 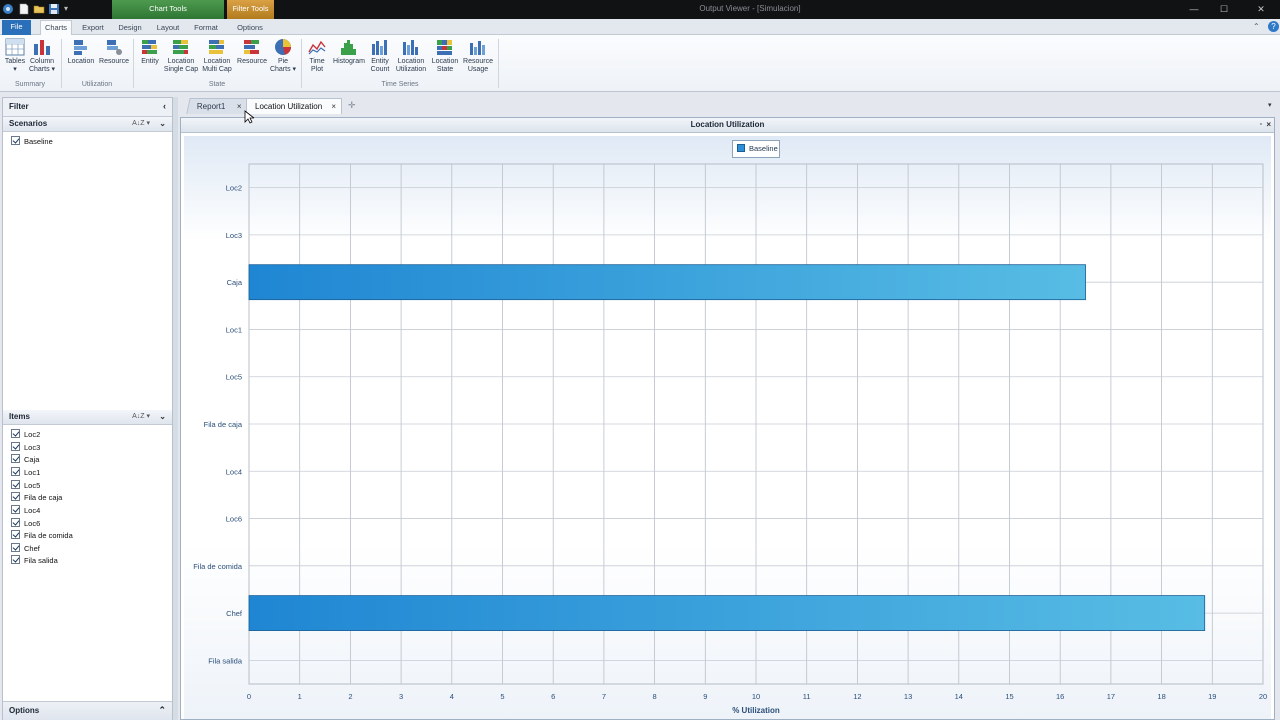 What do you see at coordinates (317, 56) in the screenshot?
I see `time-plot-button: Time Plot` at bounding box center [317, 56].